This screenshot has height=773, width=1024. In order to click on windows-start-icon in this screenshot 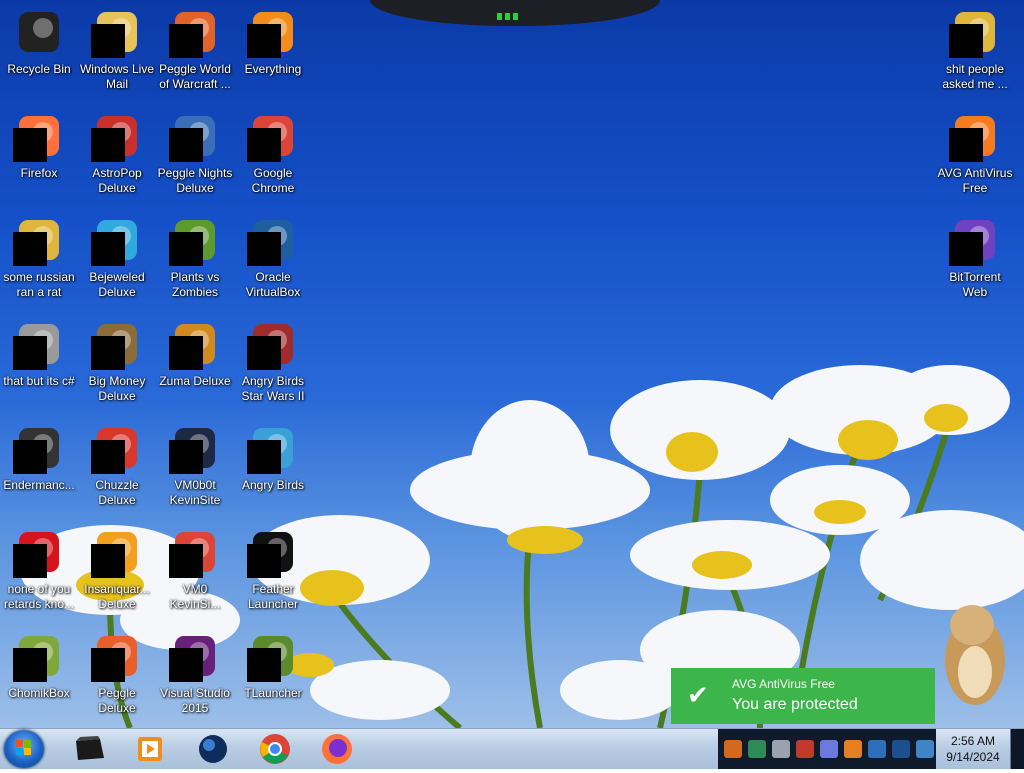, I will do `click(24, 749)`.